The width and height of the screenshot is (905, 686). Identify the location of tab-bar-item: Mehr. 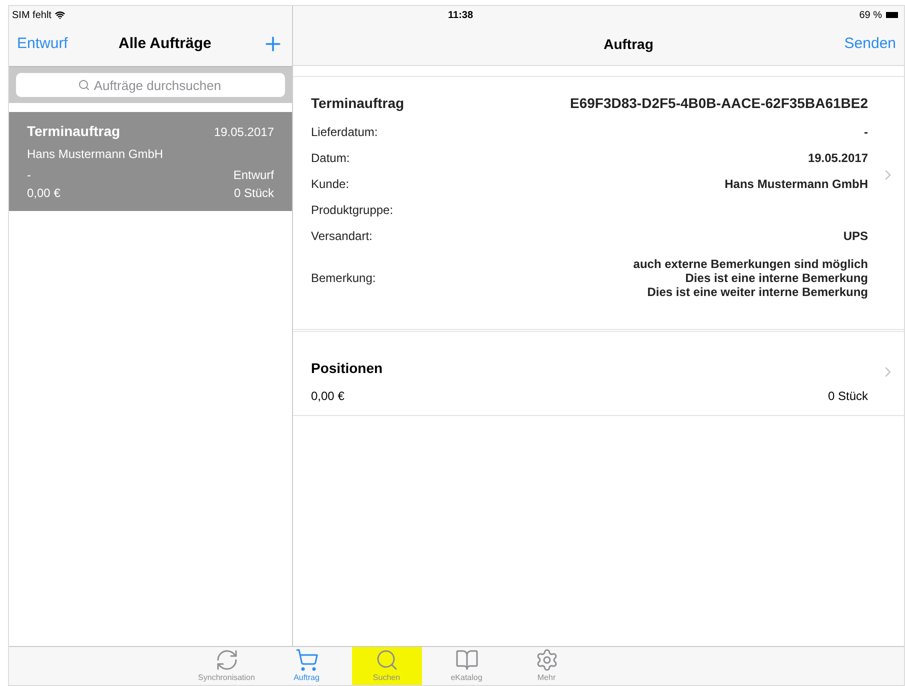
(547, 666).